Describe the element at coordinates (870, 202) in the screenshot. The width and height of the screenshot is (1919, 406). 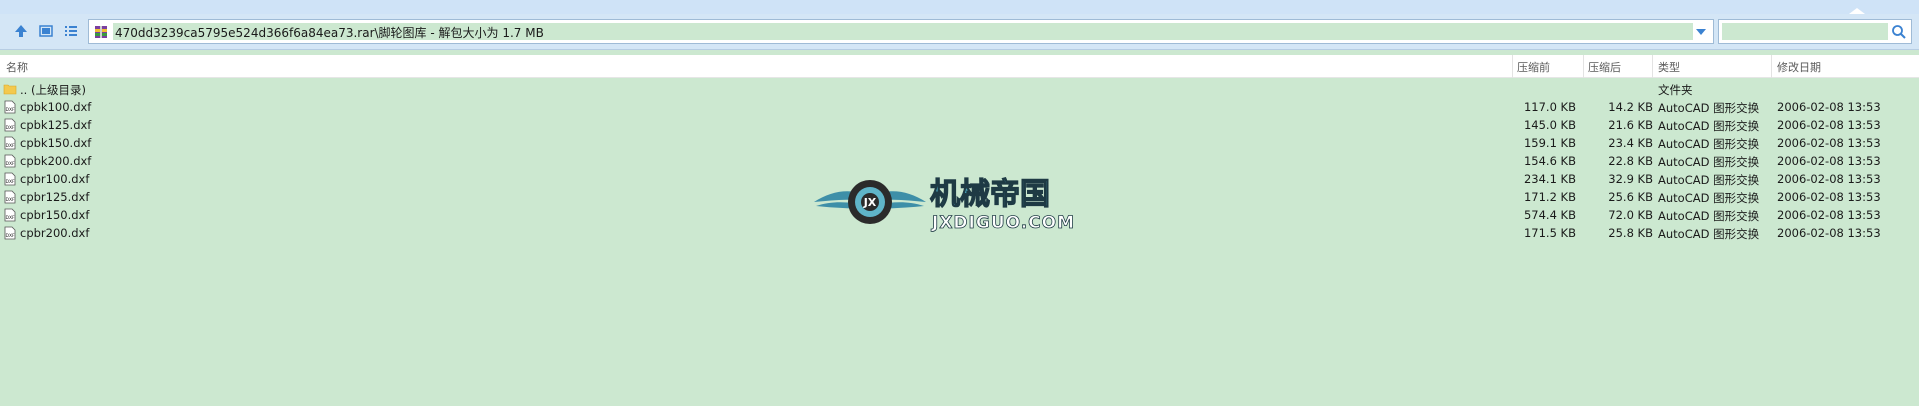
I see `svg-text: JX` at that location.